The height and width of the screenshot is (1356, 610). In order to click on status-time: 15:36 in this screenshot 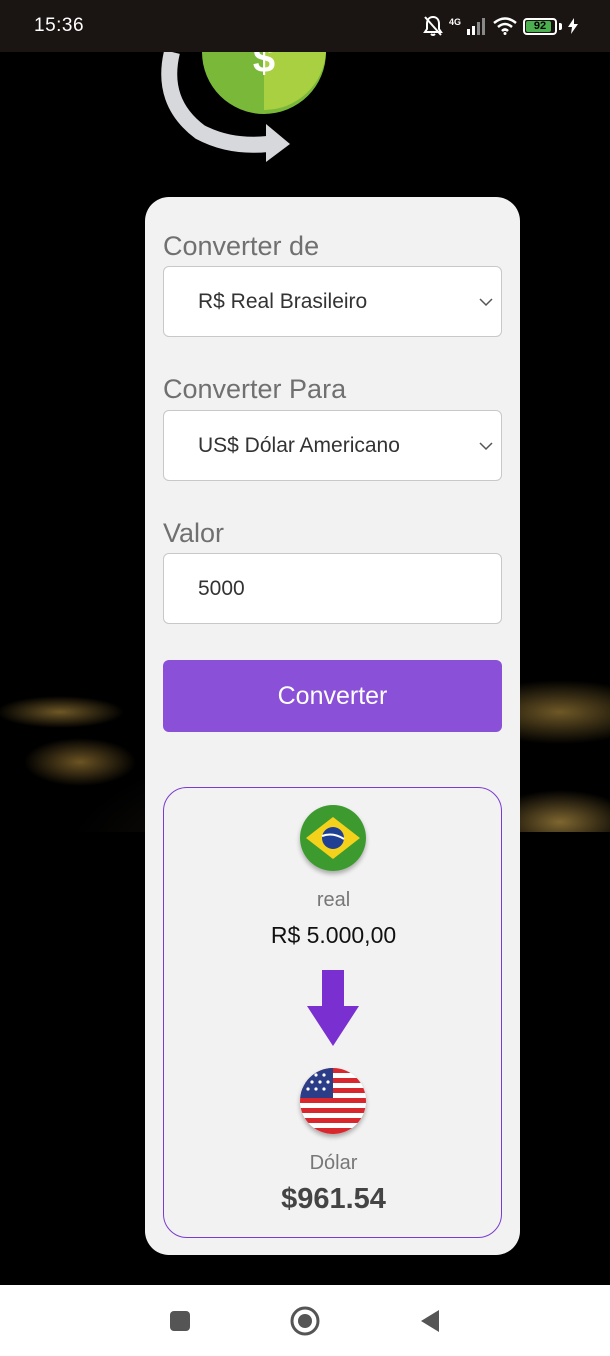, I will do `click(59, 25)`.